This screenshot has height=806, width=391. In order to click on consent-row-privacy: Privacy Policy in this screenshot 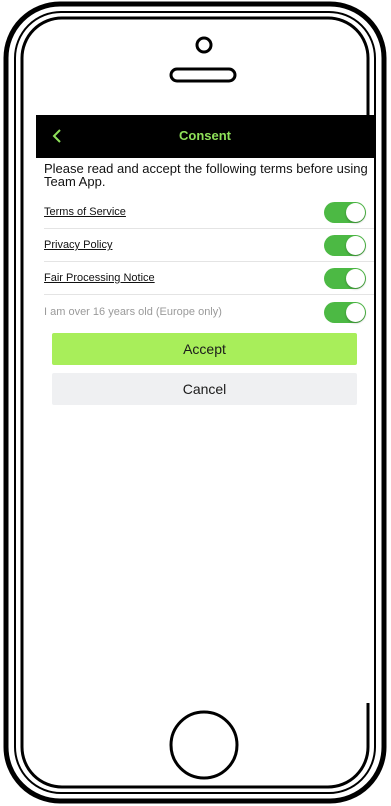, I will do `click(205, 245)`.